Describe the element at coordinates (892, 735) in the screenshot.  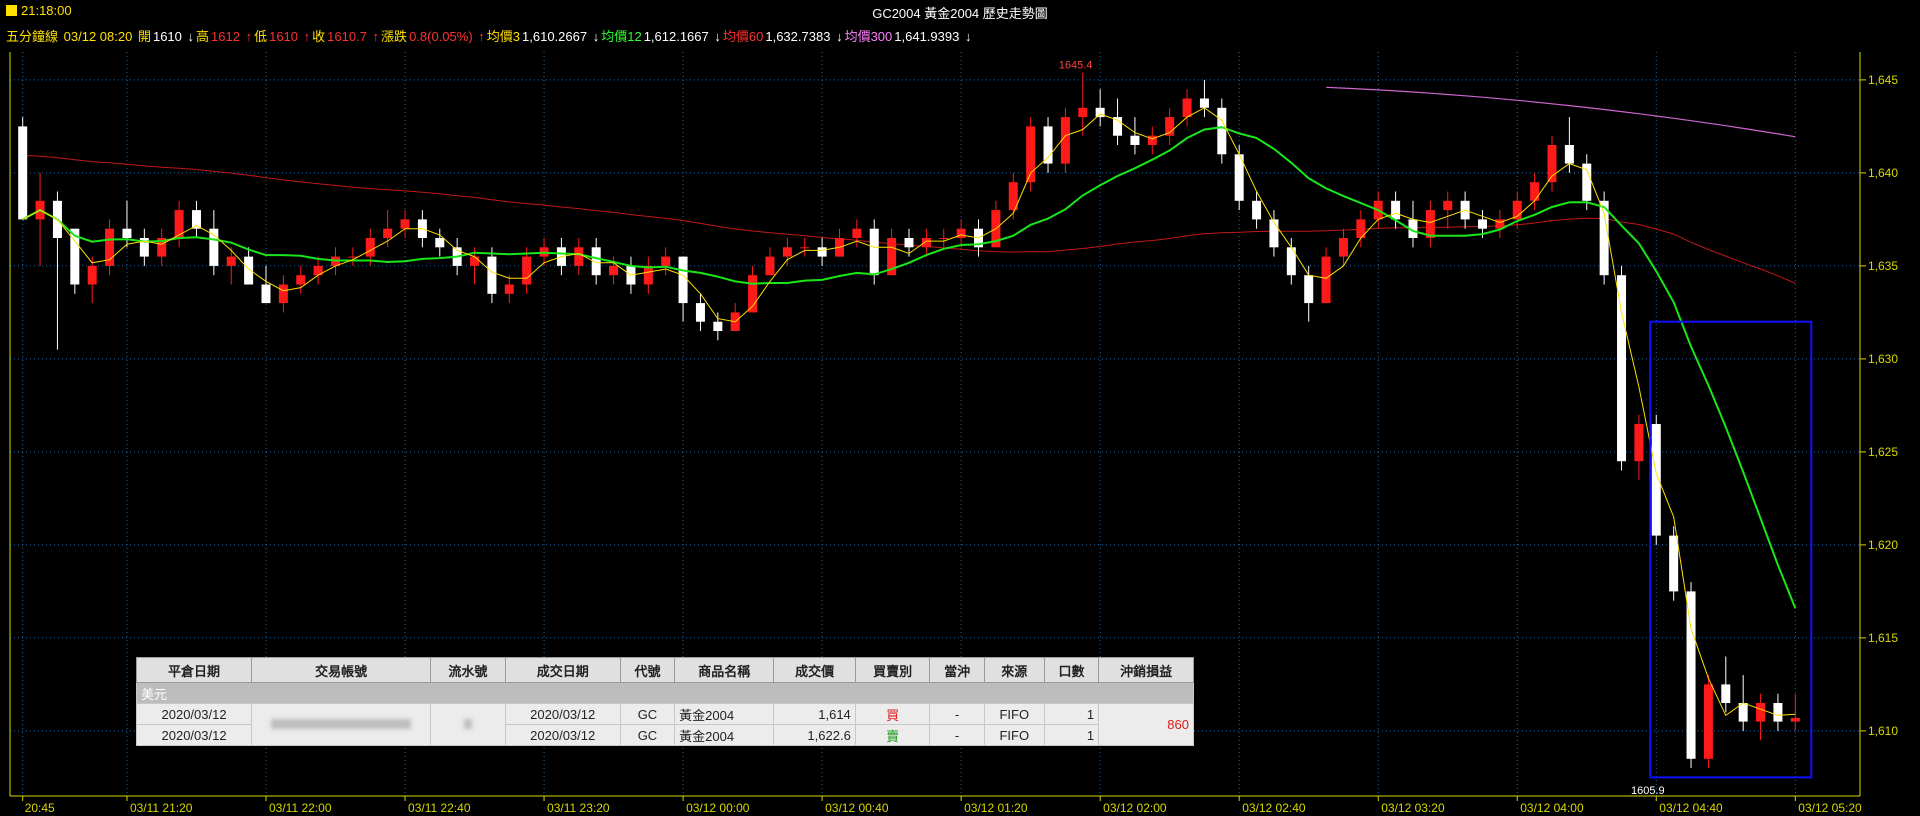
I see `side-cell: 賣` at that location.